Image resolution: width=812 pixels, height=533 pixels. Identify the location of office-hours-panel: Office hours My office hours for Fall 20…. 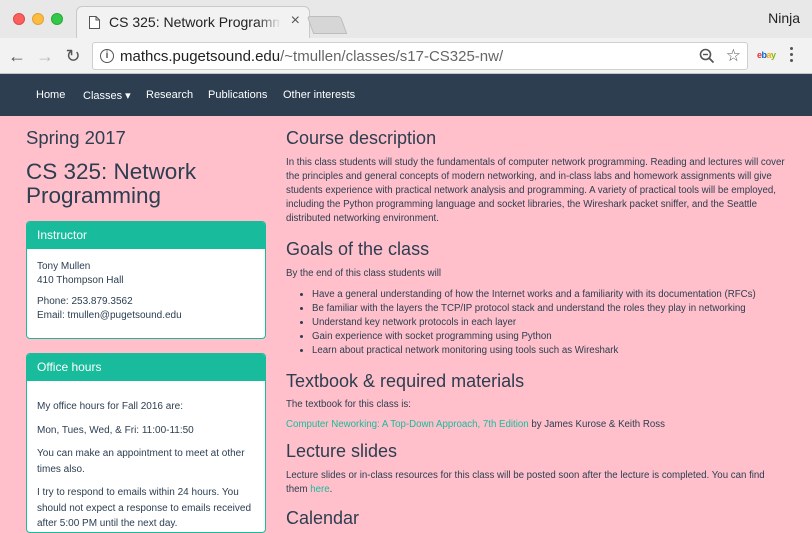
(146, 443).